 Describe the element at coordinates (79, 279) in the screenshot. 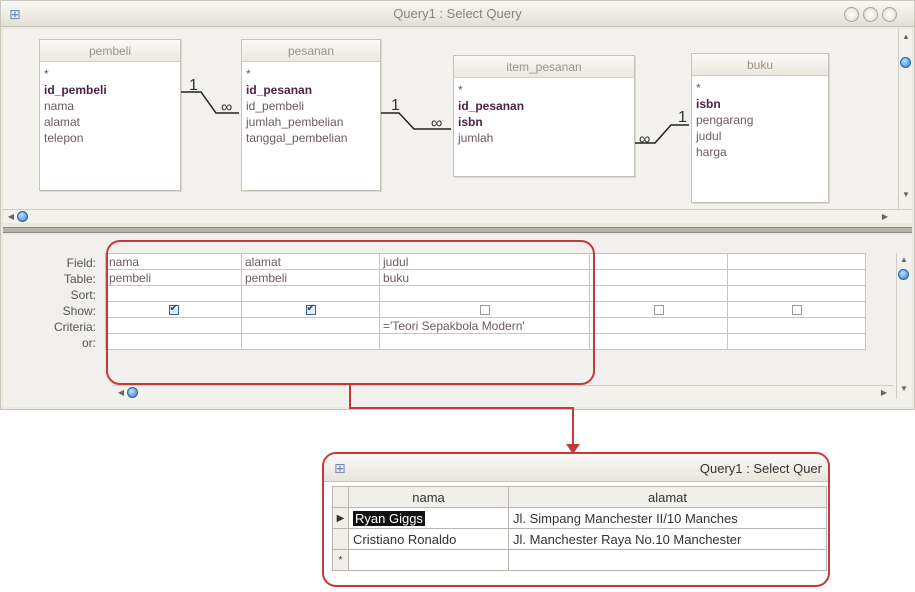

I see `row-label-table: Table:` at that location.